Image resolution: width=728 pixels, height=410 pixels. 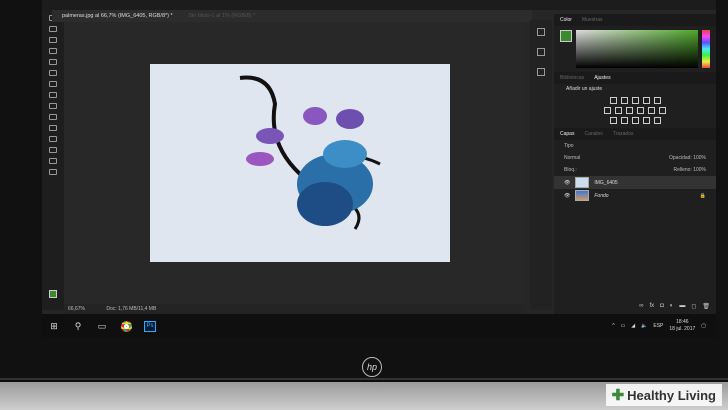 I want to click on tab-color: Color, so click(x=566, y=20).